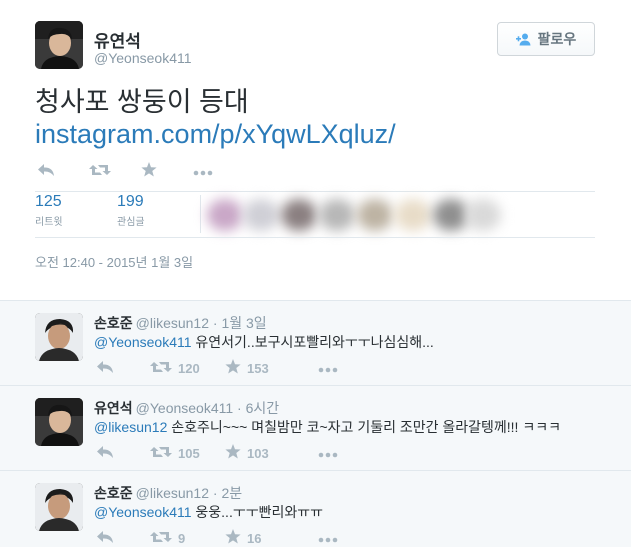 This screenshot has height=547, width=631. Describe the element at coordinates (215, 134) in the screenshot. I see `tweet-link: instagram.com/p/xYqwLXqluz/` at that location.